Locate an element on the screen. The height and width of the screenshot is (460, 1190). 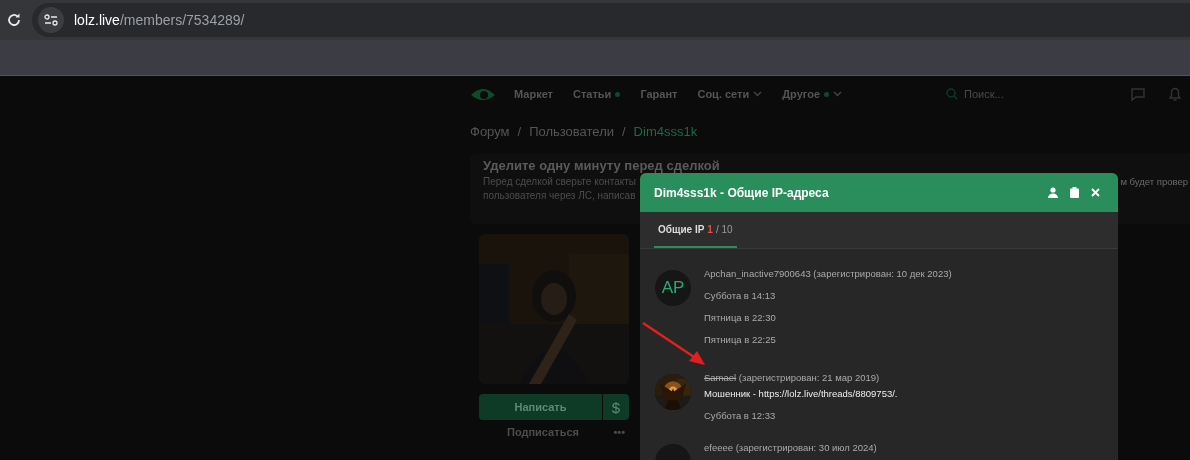
username-link: efeeee is located at coordinates (719, 447).